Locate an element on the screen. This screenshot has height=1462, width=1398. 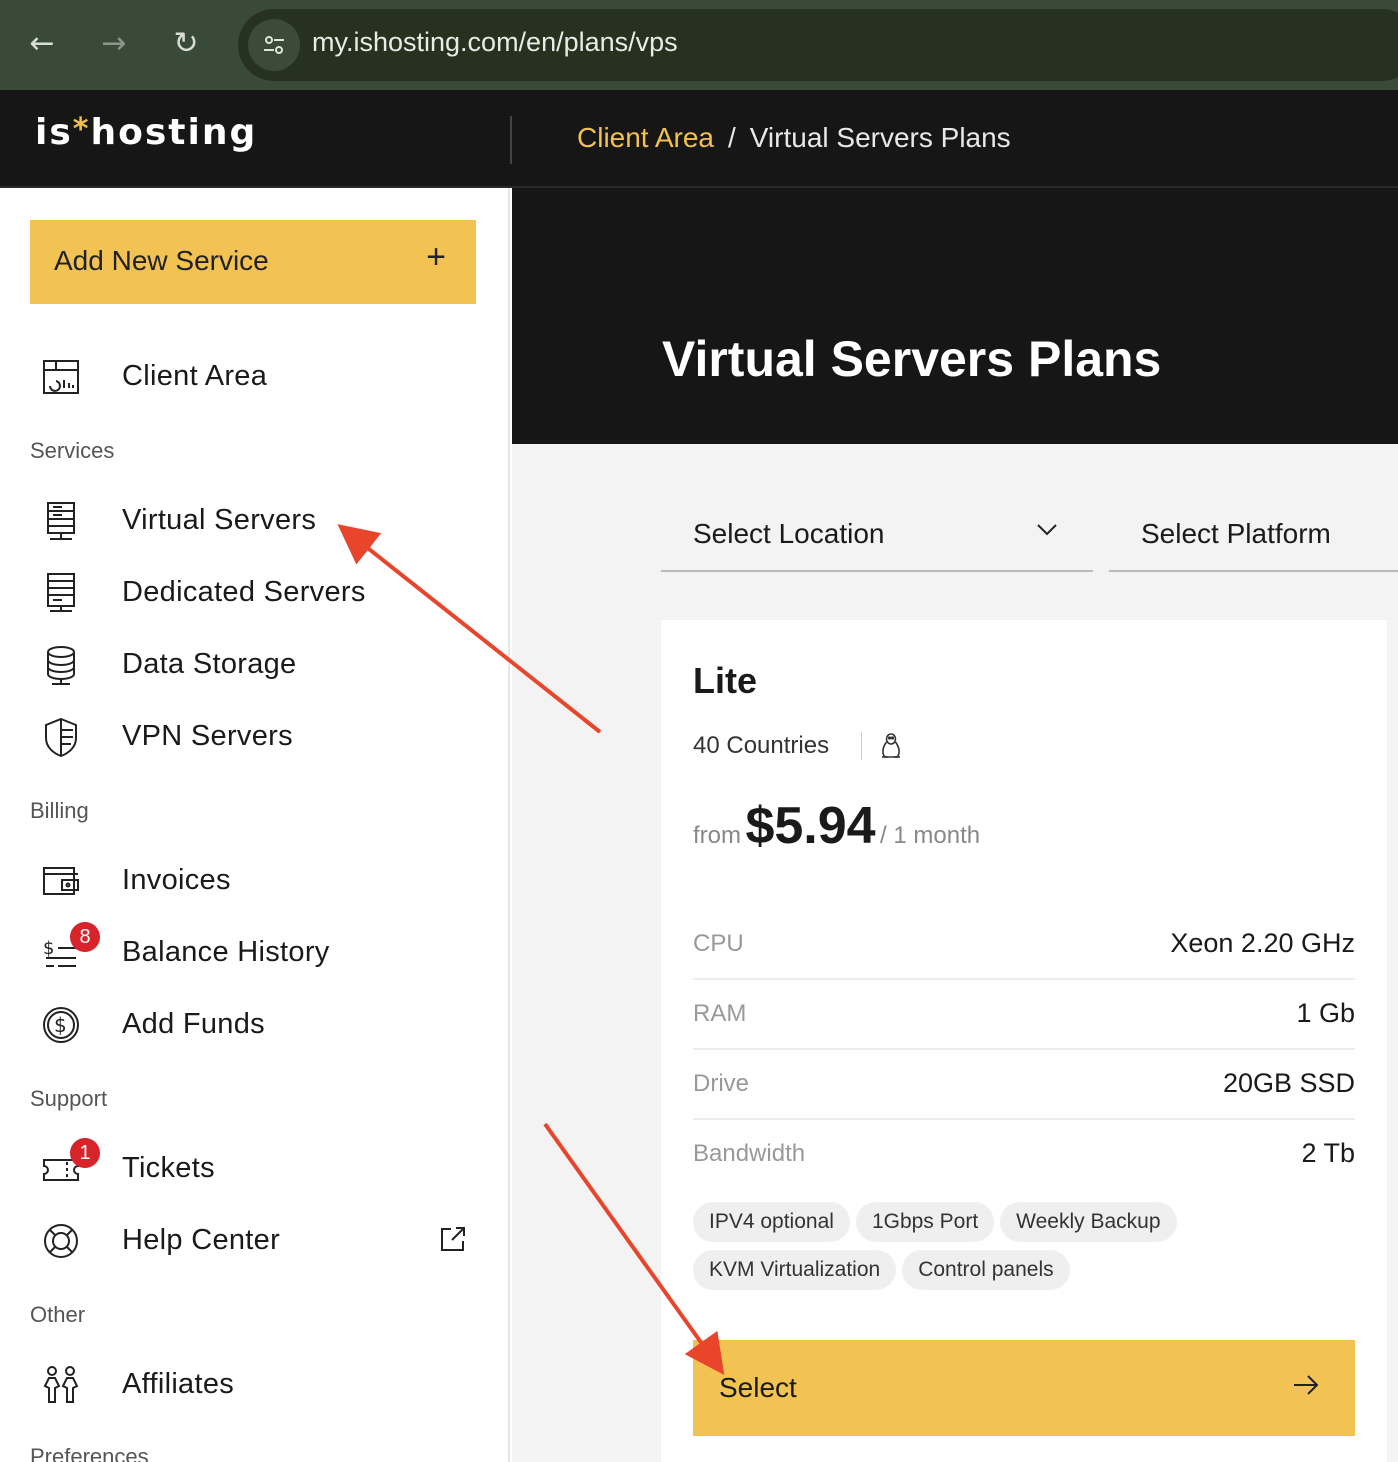
url-text: my.ishosting.com/en/plans/vps is located at coordinates (495, 42).